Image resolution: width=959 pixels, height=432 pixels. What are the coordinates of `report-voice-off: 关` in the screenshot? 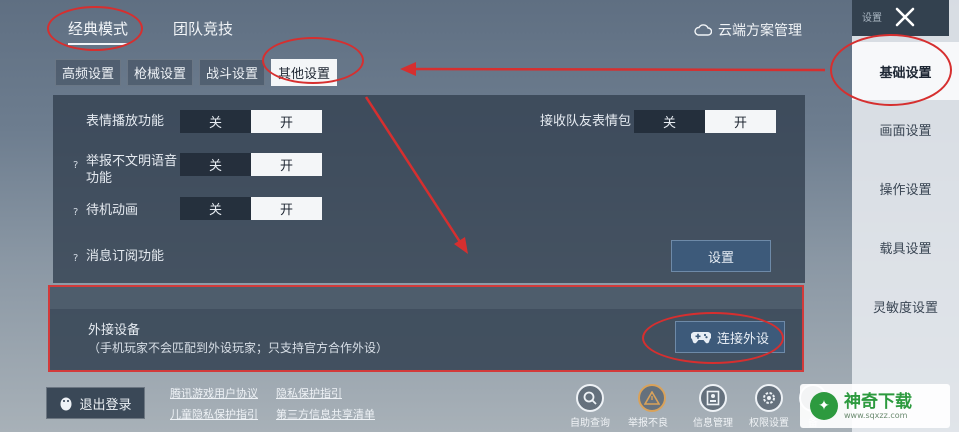 It's located at (215, 164).